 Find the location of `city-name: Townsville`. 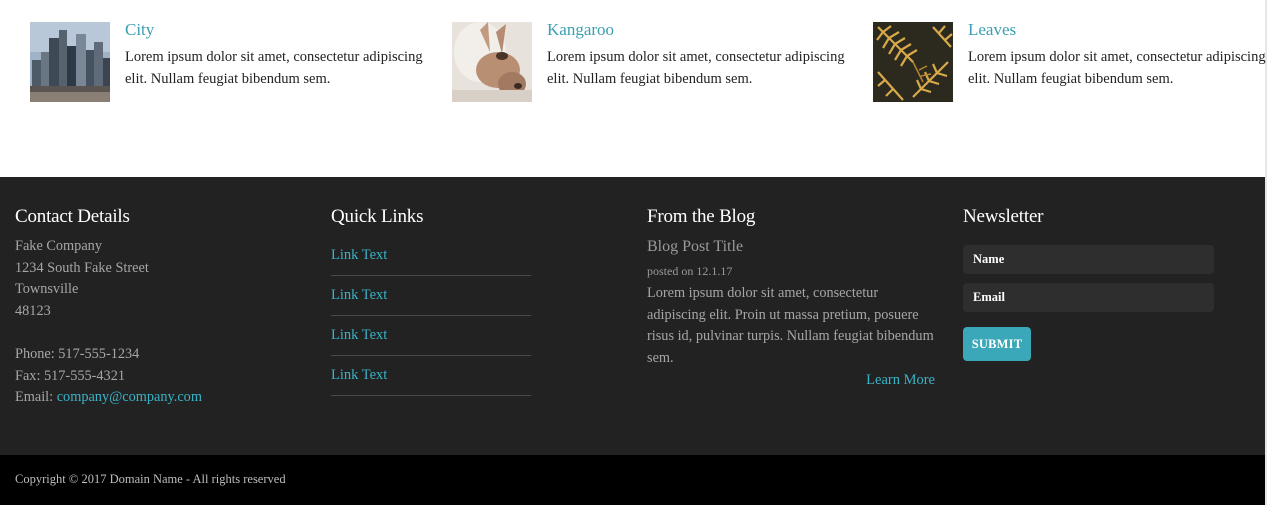

city-name: Townsville is located at coordinates (47, 289).